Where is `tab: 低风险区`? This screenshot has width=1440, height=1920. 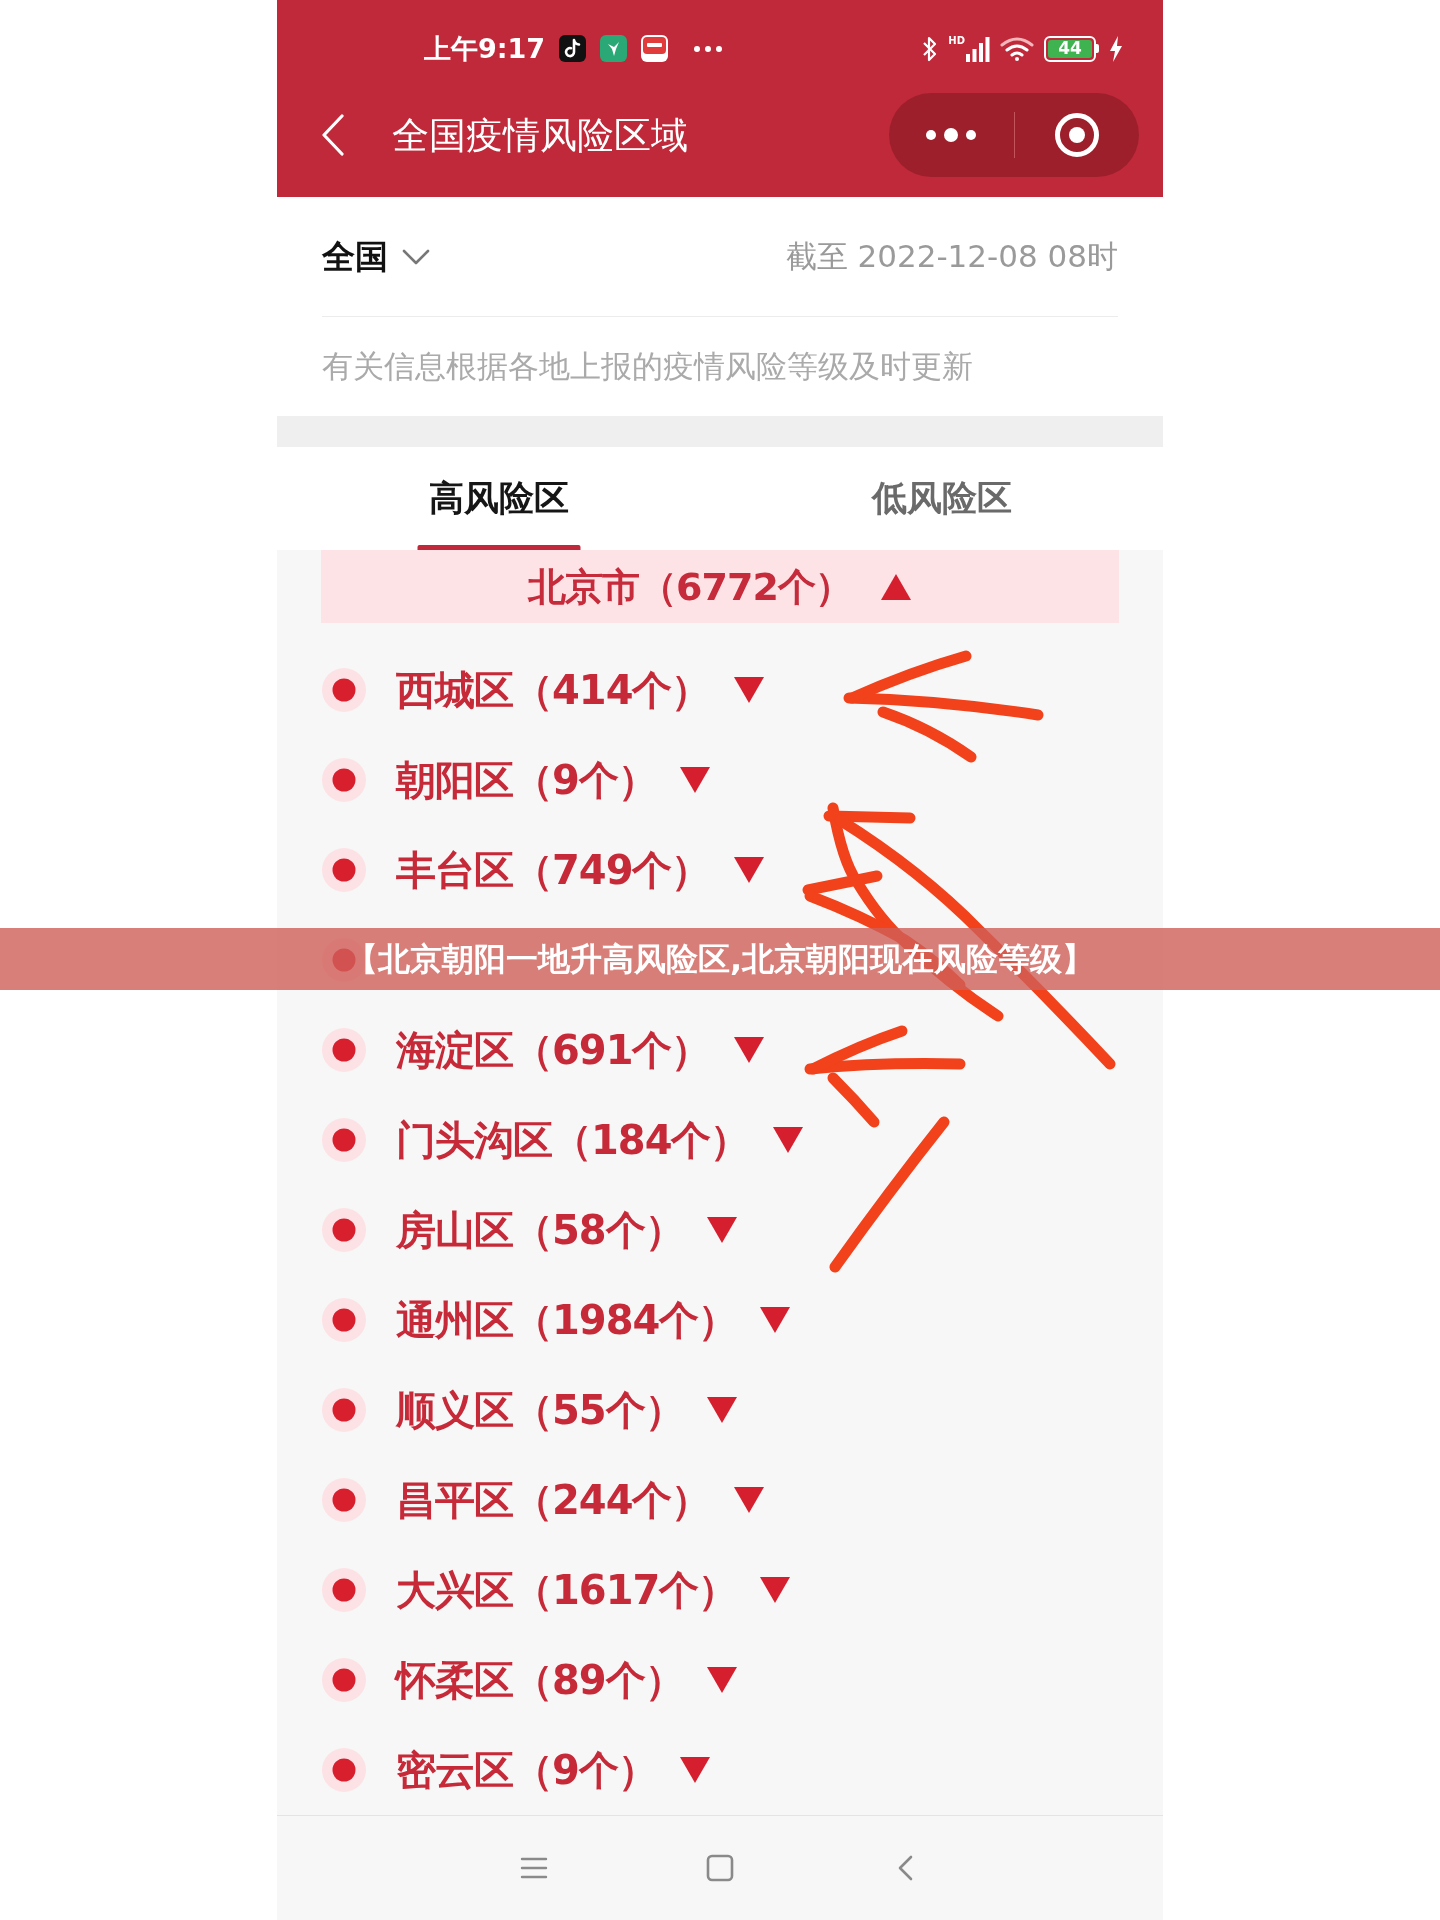
tab: 低风险区 is located at coordinates (941, 498).